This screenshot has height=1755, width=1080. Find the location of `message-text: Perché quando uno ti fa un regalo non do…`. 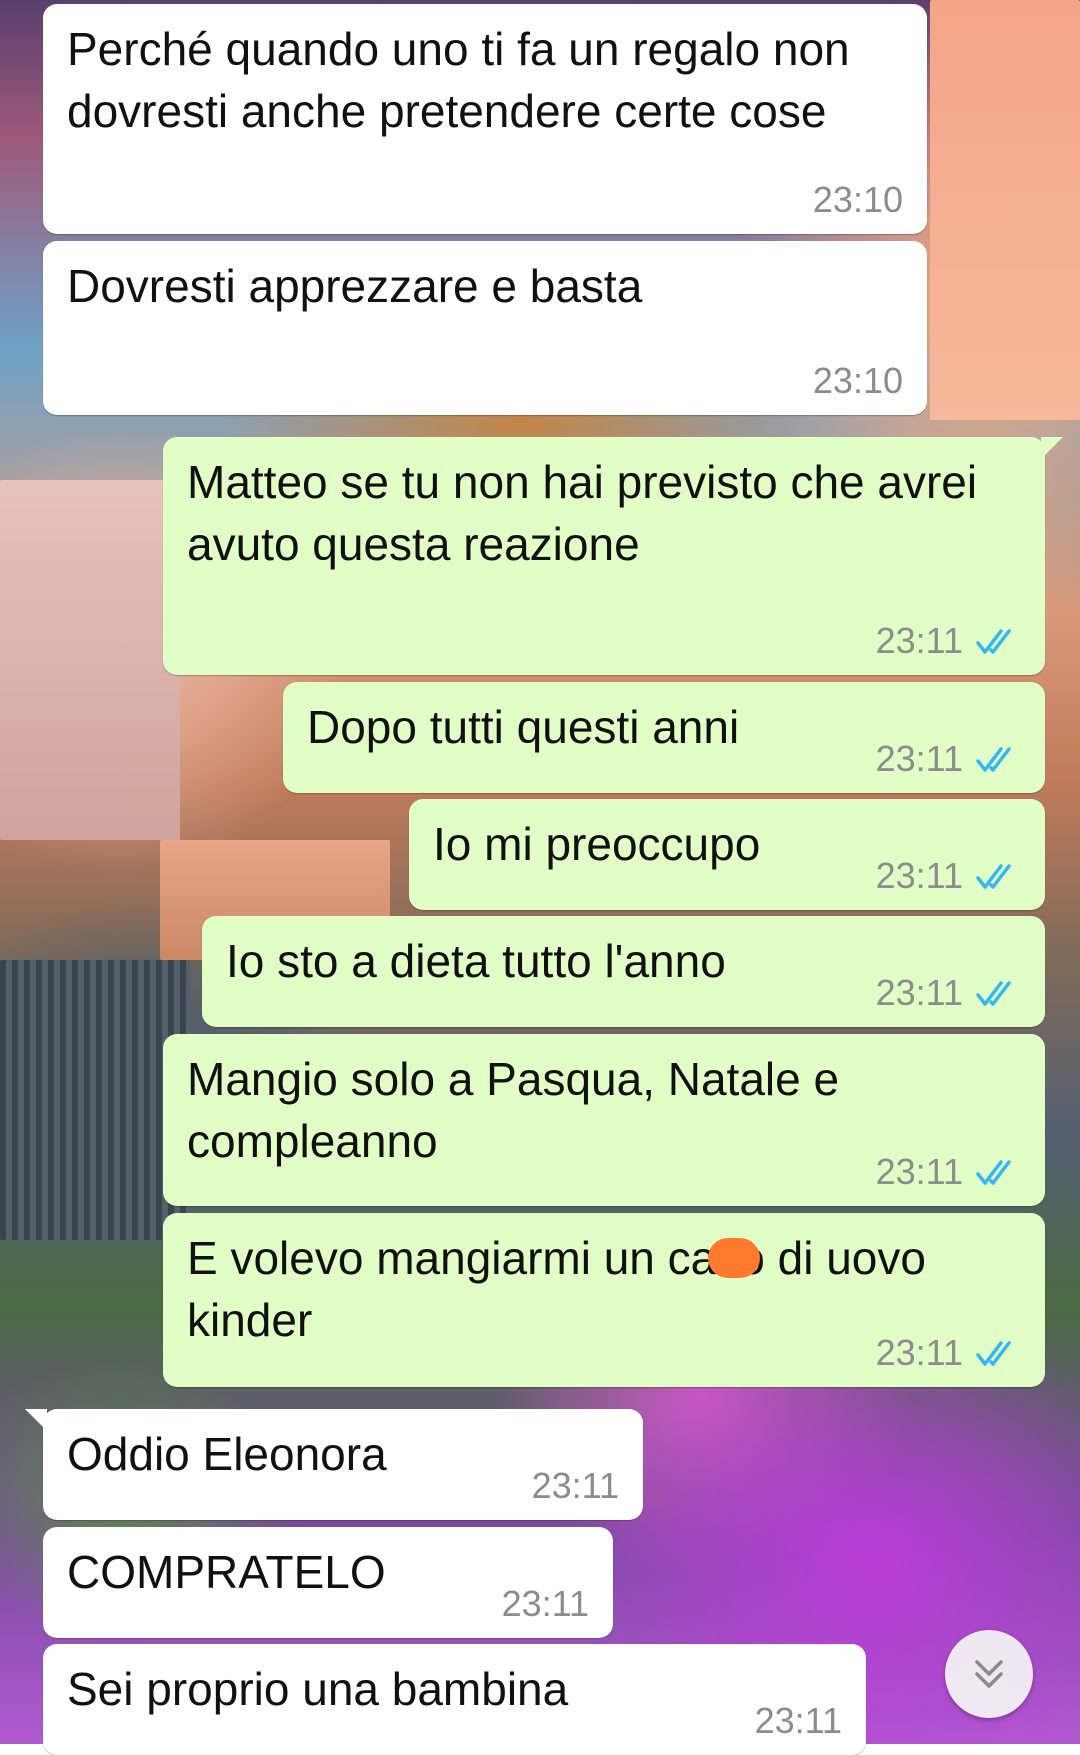

message-text: Perché quando uno ti fa un regalo non do… is located at coordinates (465, 80).